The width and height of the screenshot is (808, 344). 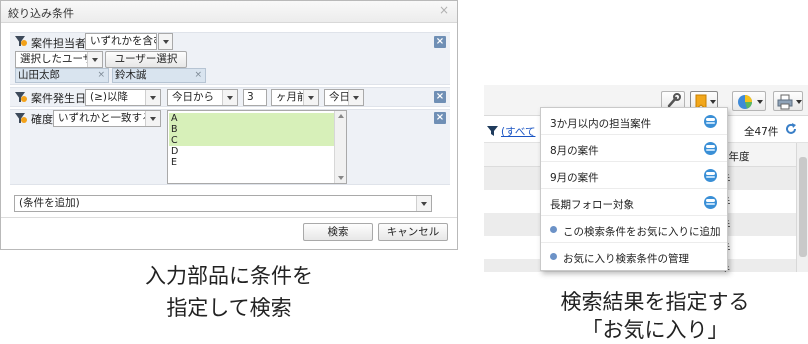 I want to click on table-scrollbar, so click(x=802, y=207).